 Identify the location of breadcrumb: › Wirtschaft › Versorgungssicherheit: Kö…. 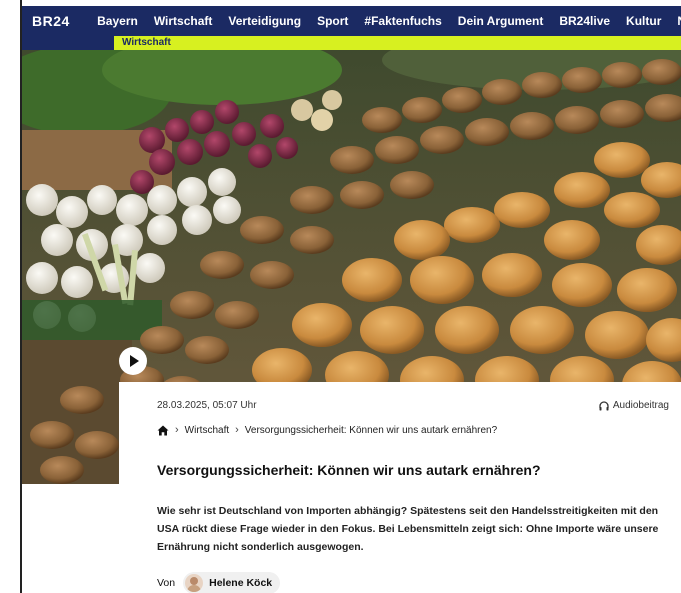
(327, 430).